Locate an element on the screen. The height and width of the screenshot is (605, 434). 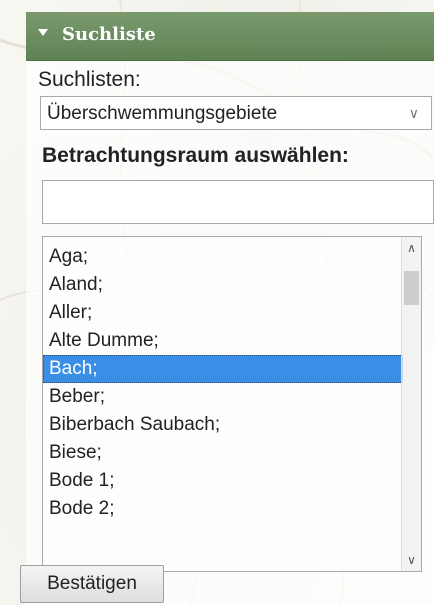
search-lists-selected-value: Überschwemmungsgebiete is located at coordinates (162, 113).